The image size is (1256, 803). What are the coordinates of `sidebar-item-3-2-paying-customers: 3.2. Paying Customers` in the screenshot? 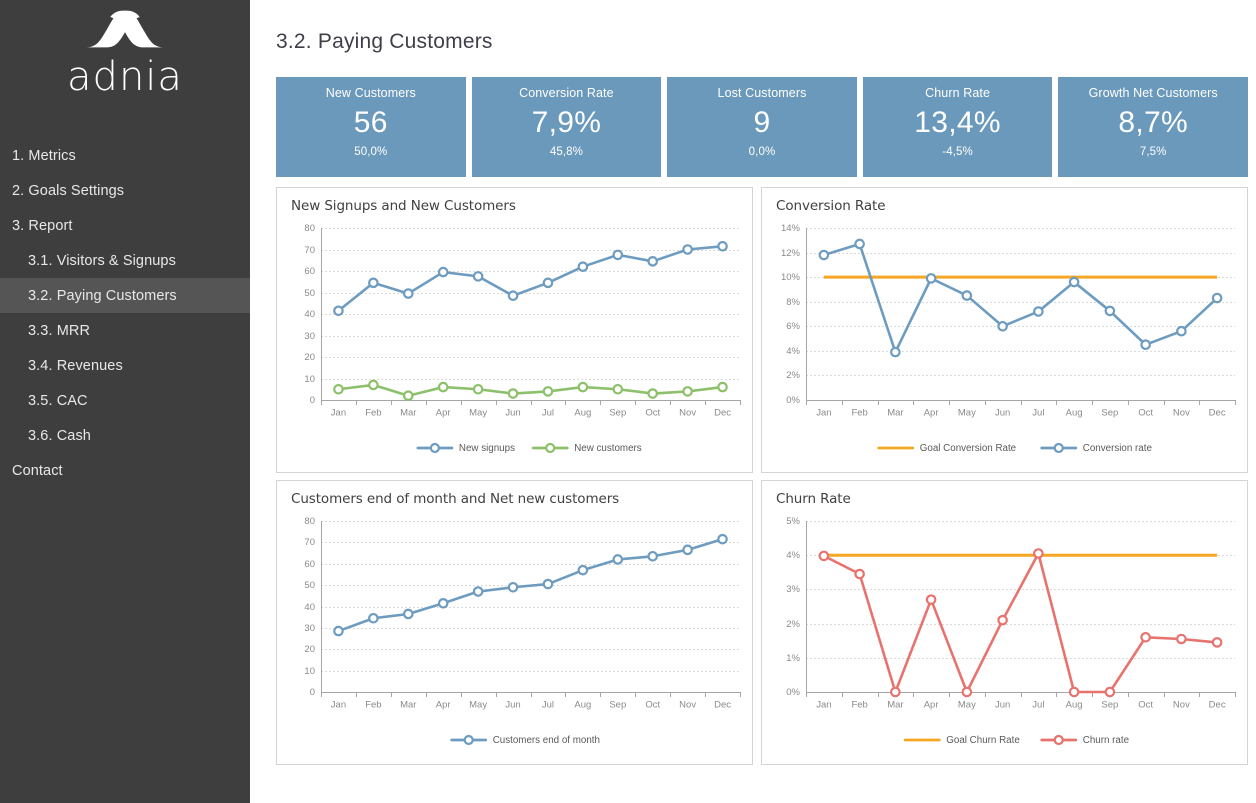 It's located at (125, 295).